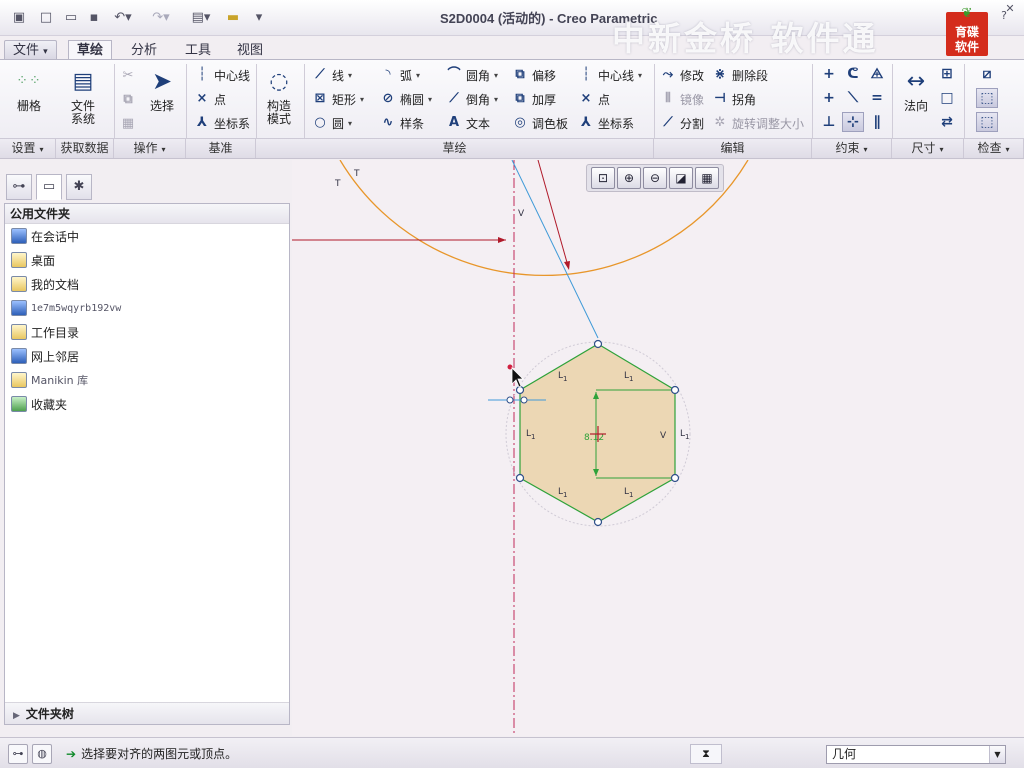  Describe the element at coordinates (147, 713) in the screenshot. I see `folder-tree-toggle: ▶ 文件夹树` at that location.